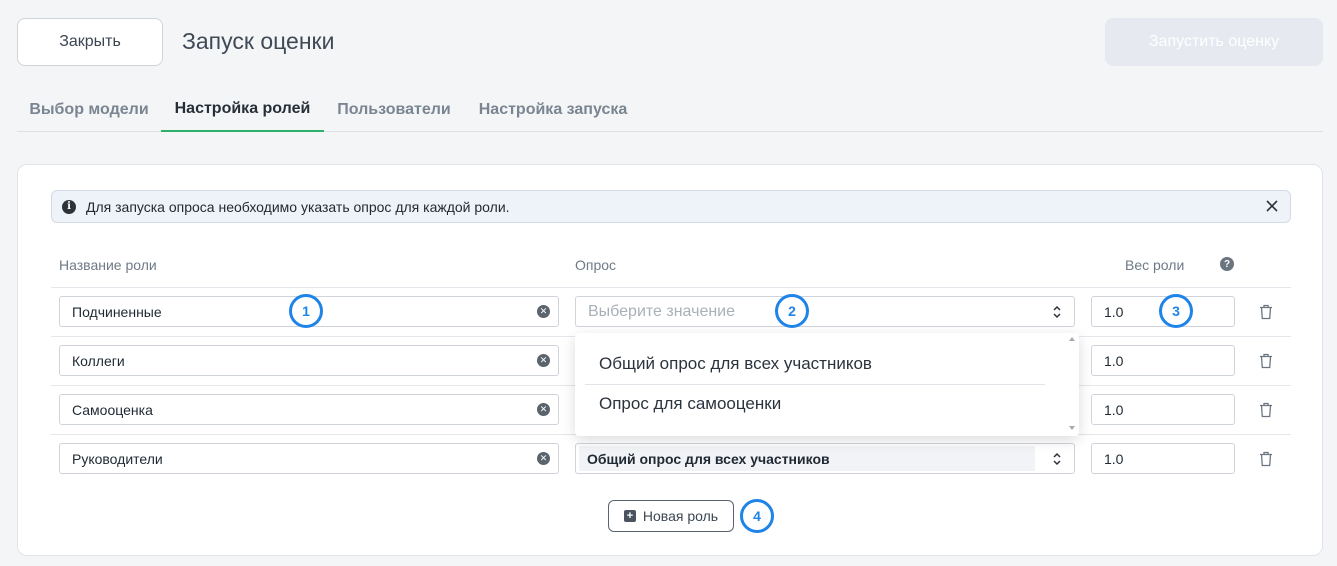 The image size is (1337, 566). Describe the element at coordinates (108, 265) in the screenshot. I see `column-header-role: Название роли` at that location.